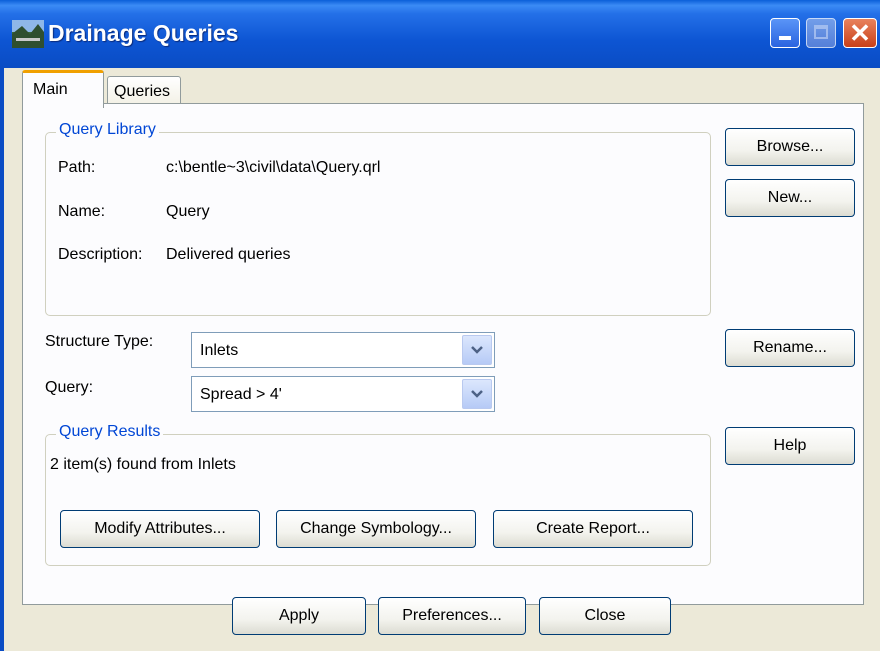  I want to click on maximize-button, so click(821, 33).